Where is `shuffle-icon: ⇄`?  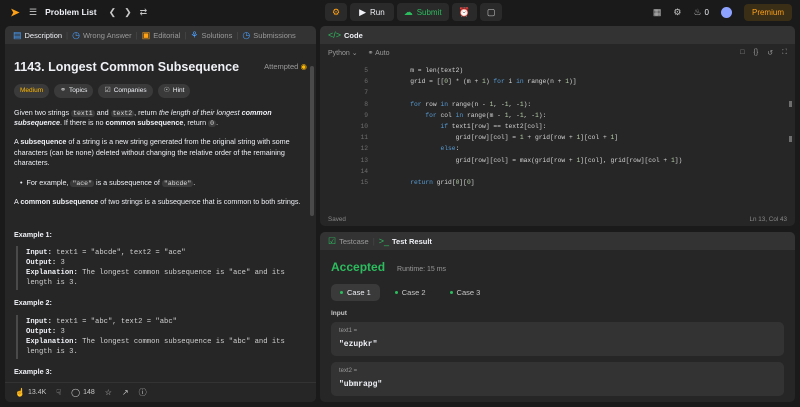 shuffle-icon: ⇄ is located at coordinates (144, 12).